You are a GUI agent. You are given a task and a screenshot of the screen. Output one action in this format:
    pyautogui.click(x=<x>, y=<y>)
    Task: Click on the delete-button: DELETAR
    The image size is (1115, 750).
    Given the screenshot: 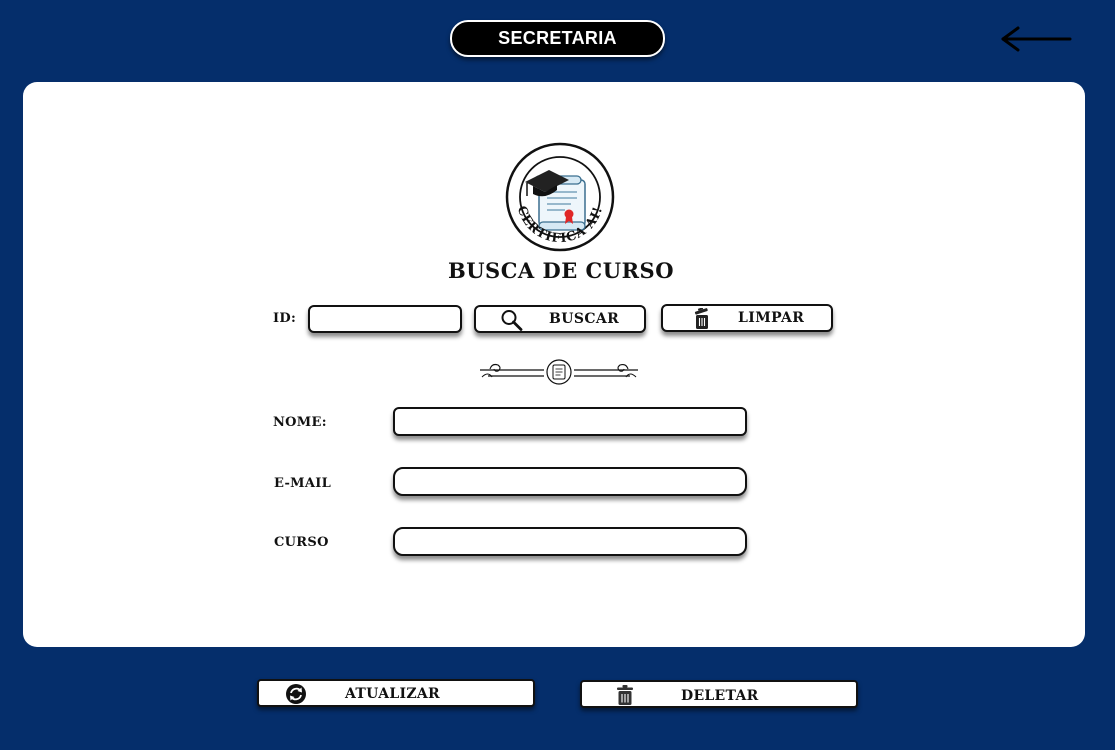 What is the action you would take?
    pyautogui.click(x=719, y=694)
    